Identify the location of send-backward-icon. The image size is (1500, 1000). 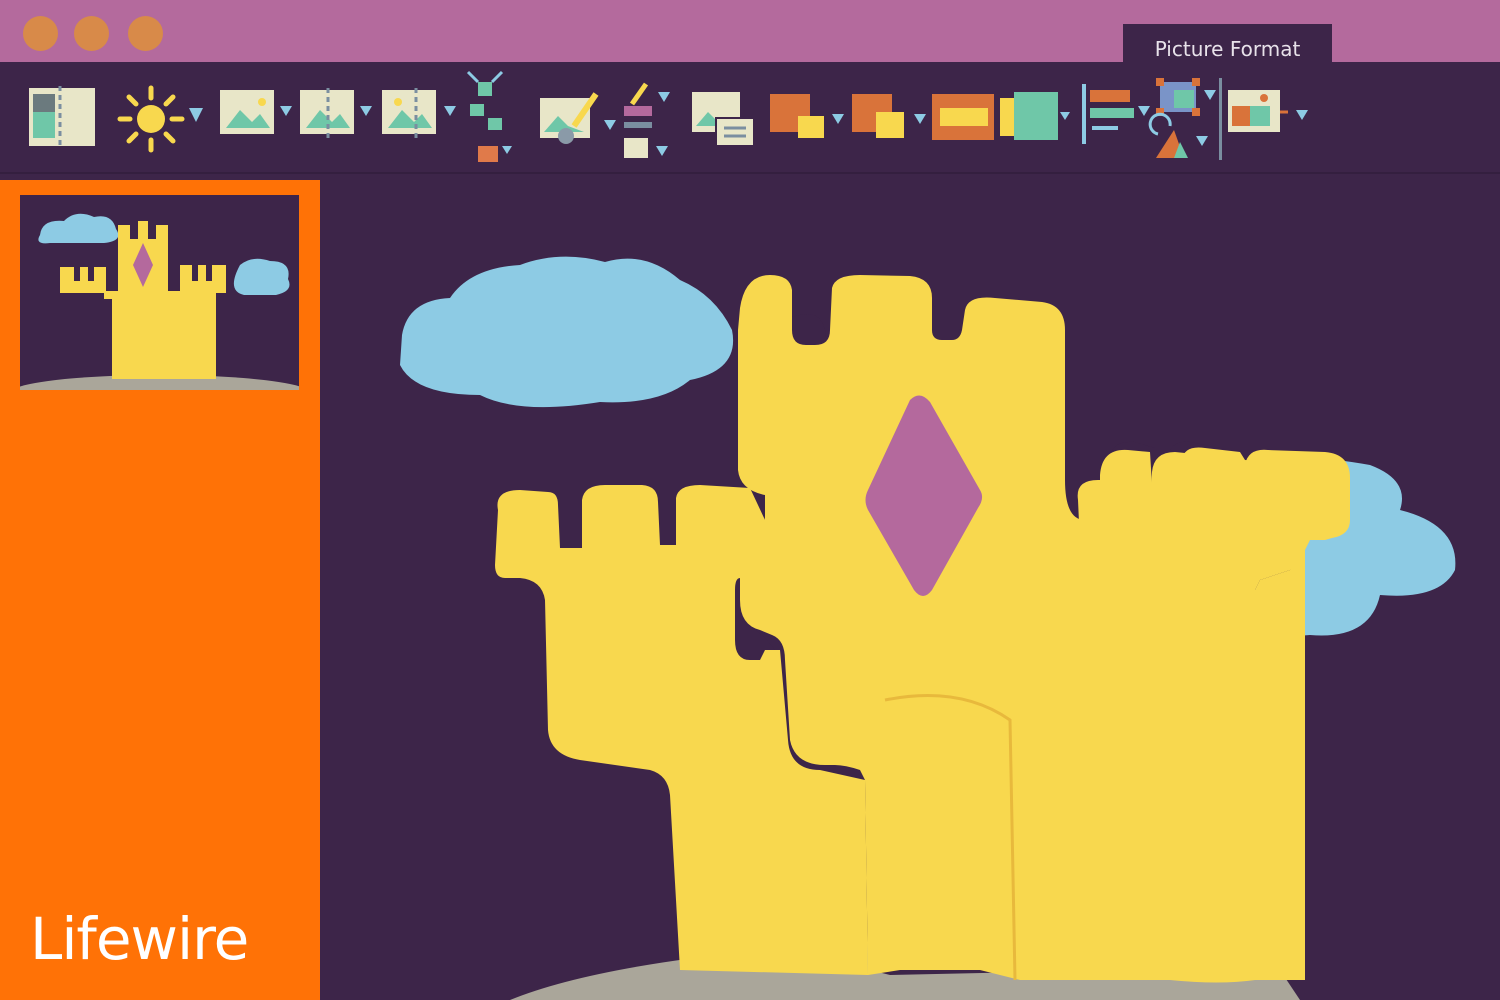
(889, 116).